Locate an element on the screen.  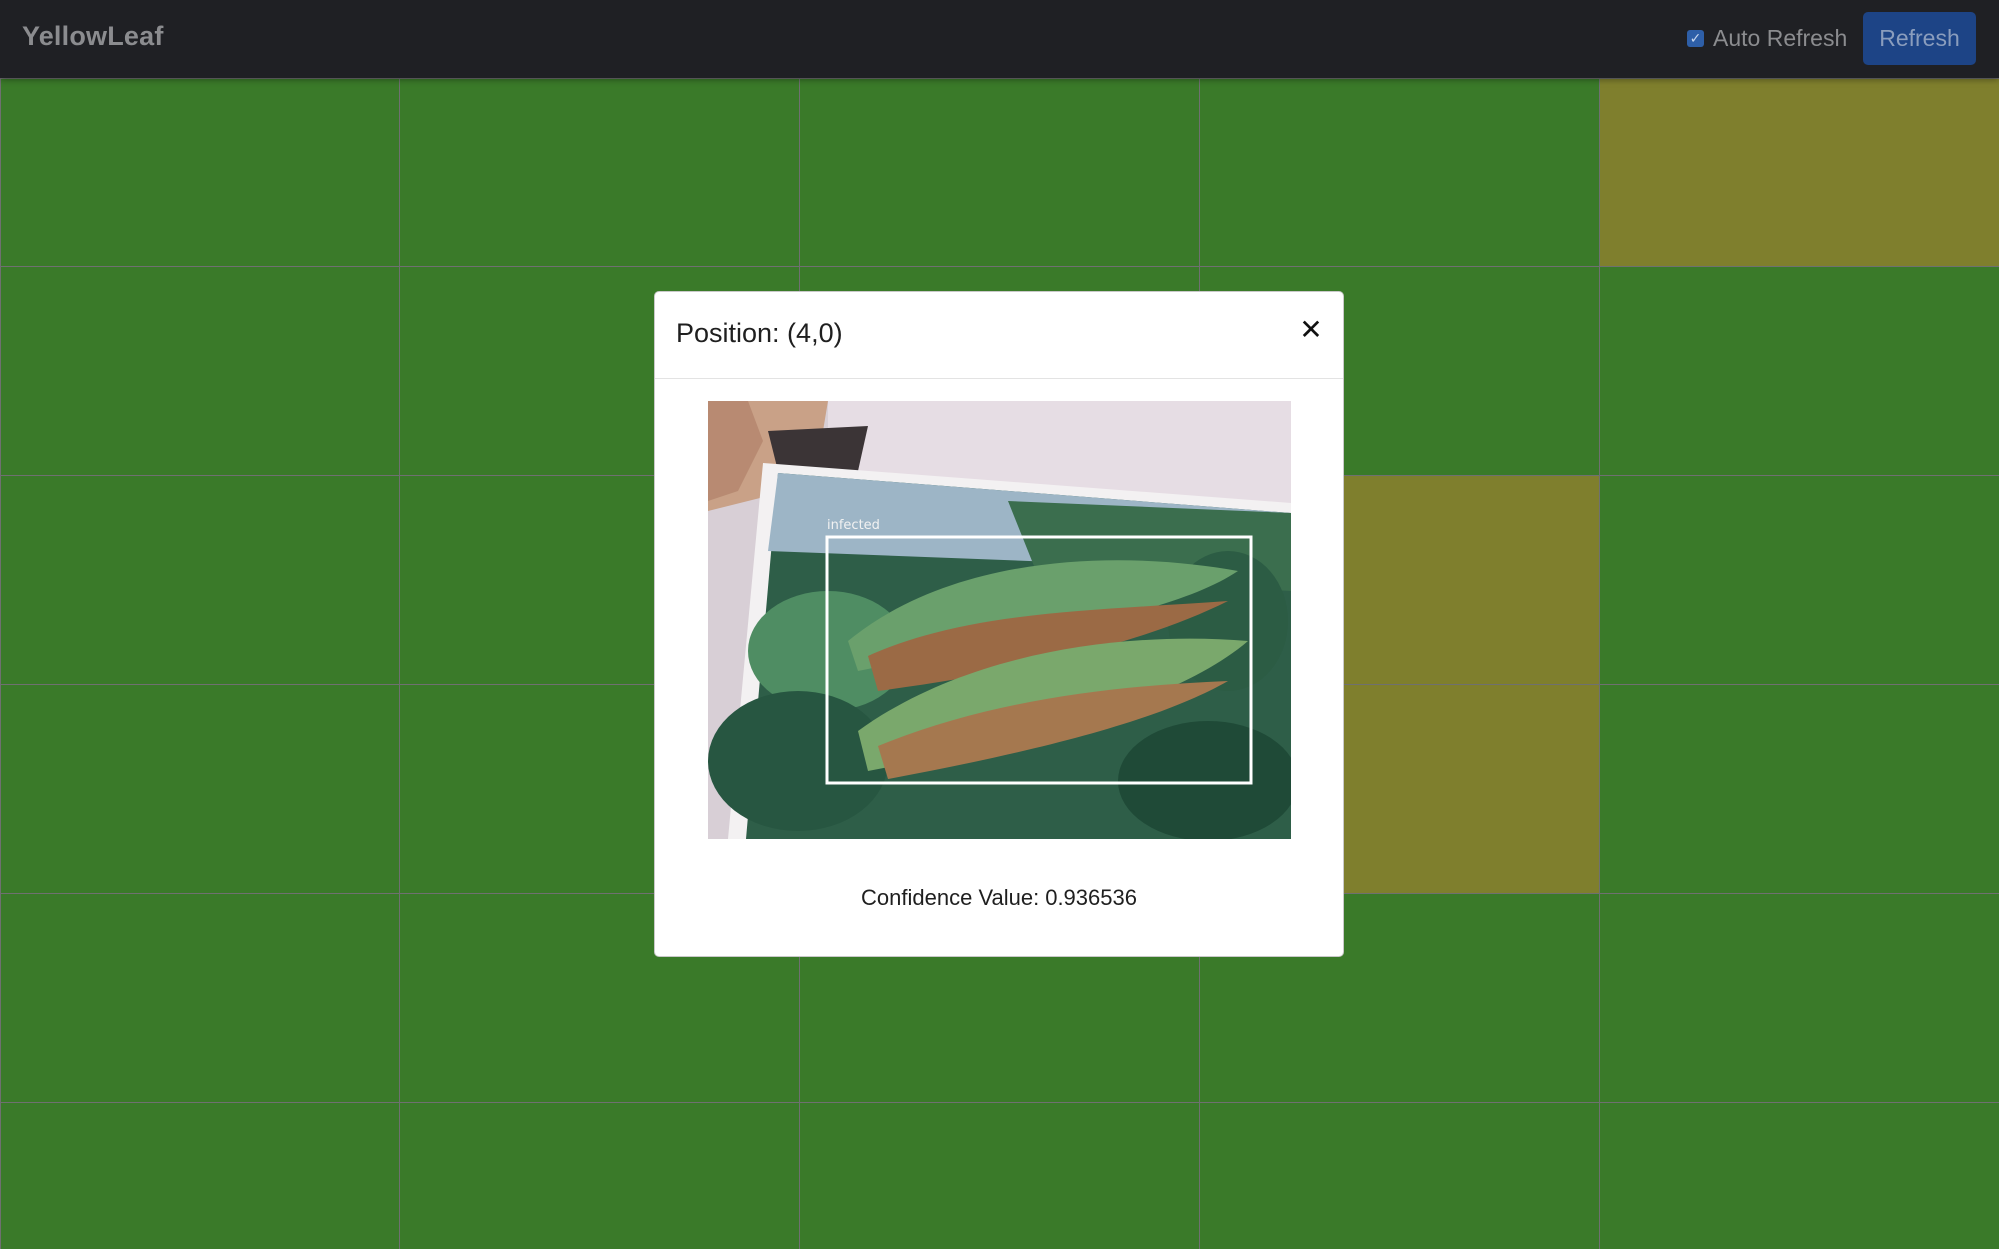
detection-label: infected is located at coordinates (853, 525).